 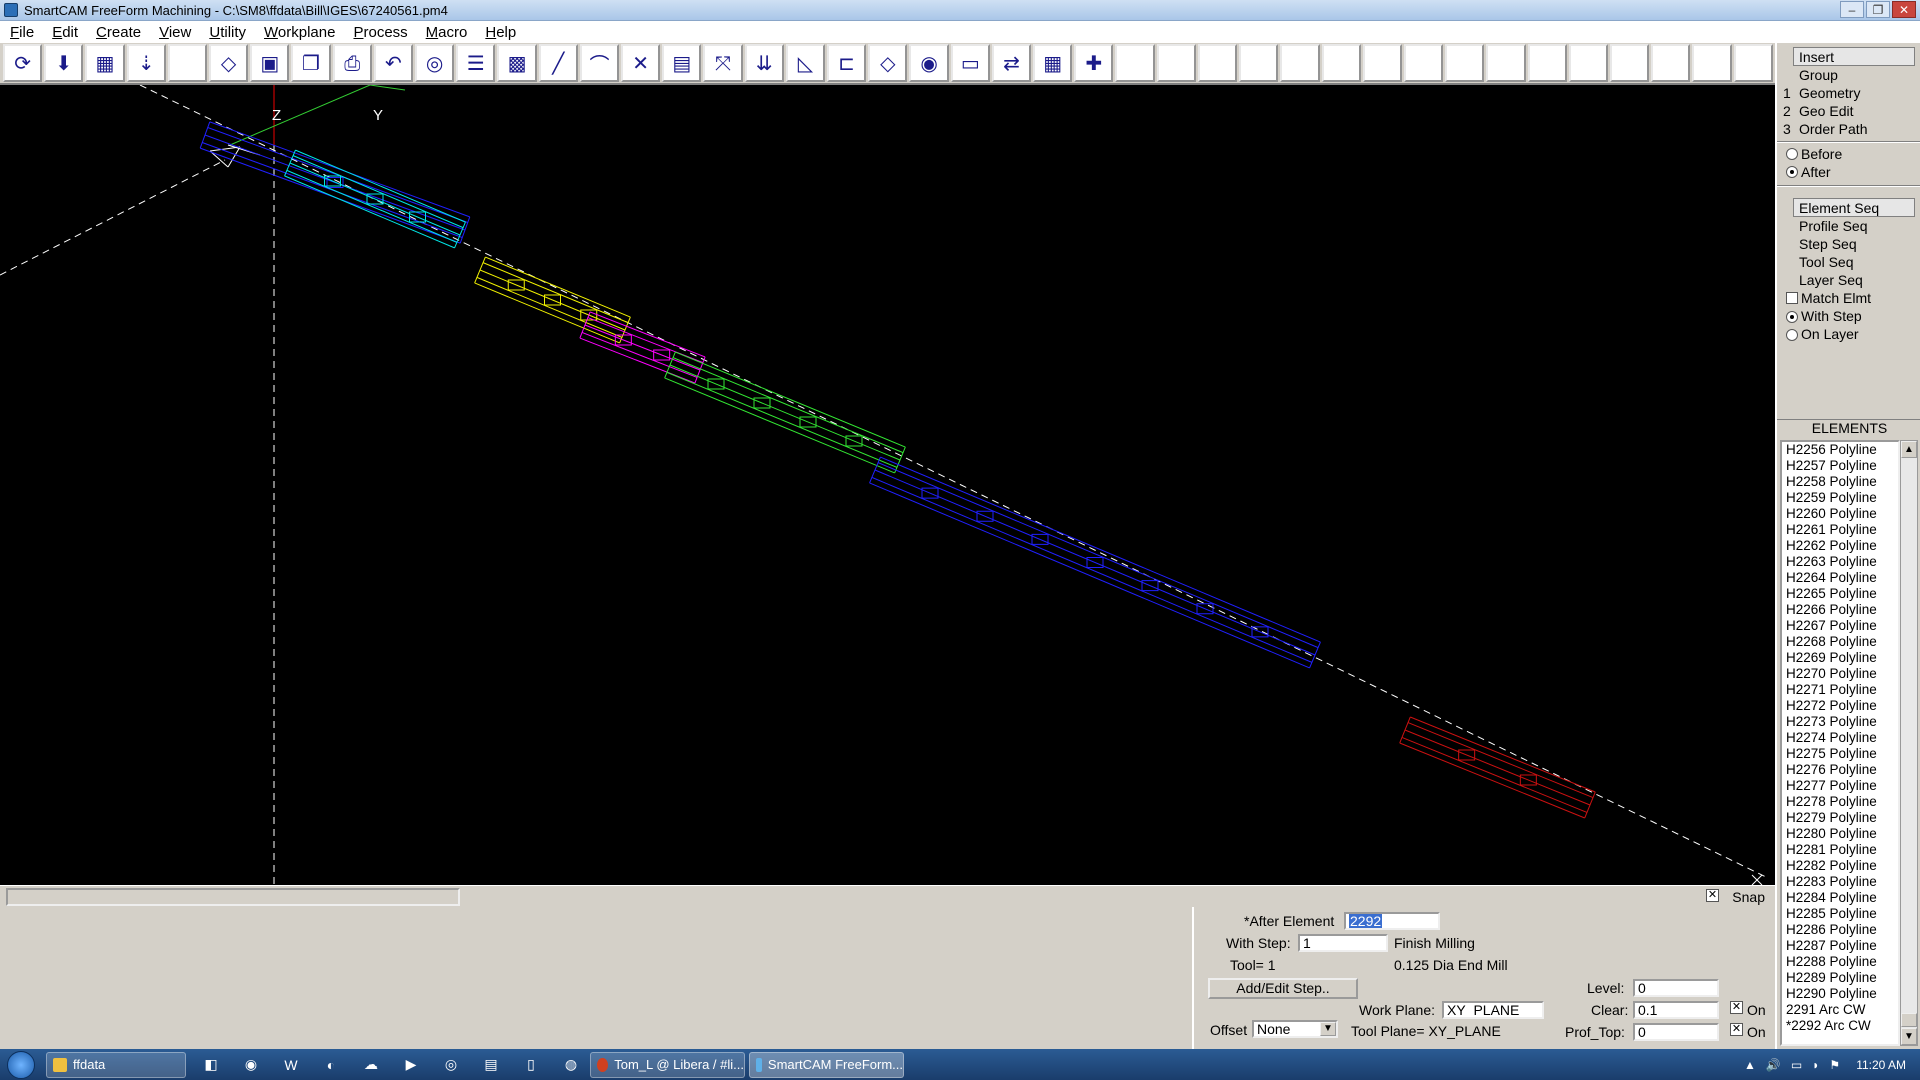 I want to click on list-item: H2265 Polyline, so click(x=1842, y=594).